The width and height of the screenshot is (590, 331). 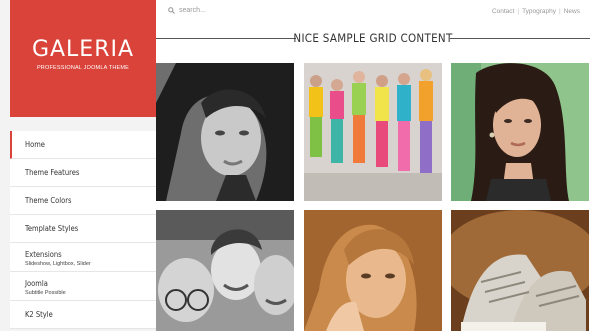 I want to click on menu-item-label: Home, so click(x=35, y=144).